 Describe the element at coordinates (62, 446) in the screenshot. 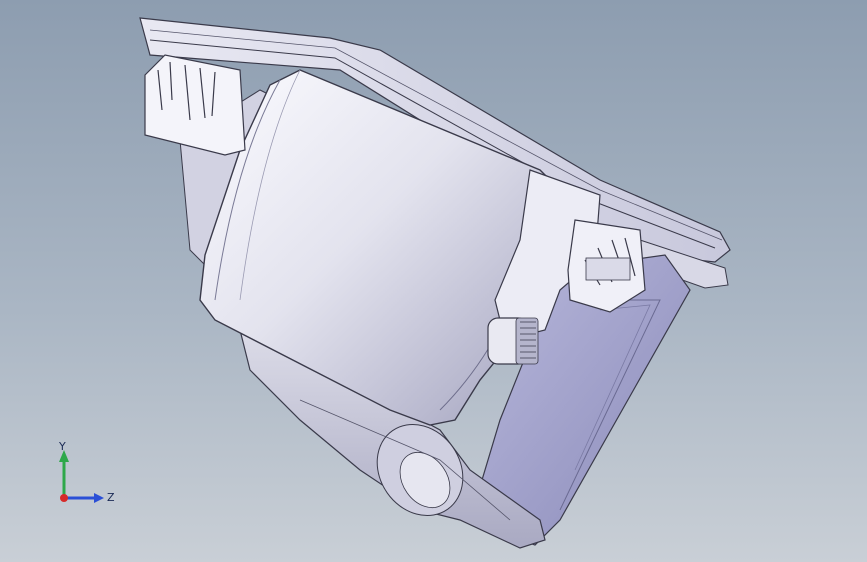

I see `y-axis-label: Y` at that location.